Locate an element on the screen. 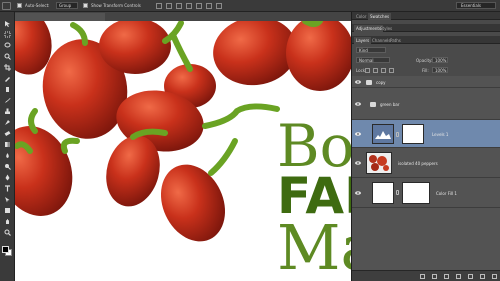 This screenshot has width=500, height=281. opacity-label: Opacity: is located at coordinates (424, 60).